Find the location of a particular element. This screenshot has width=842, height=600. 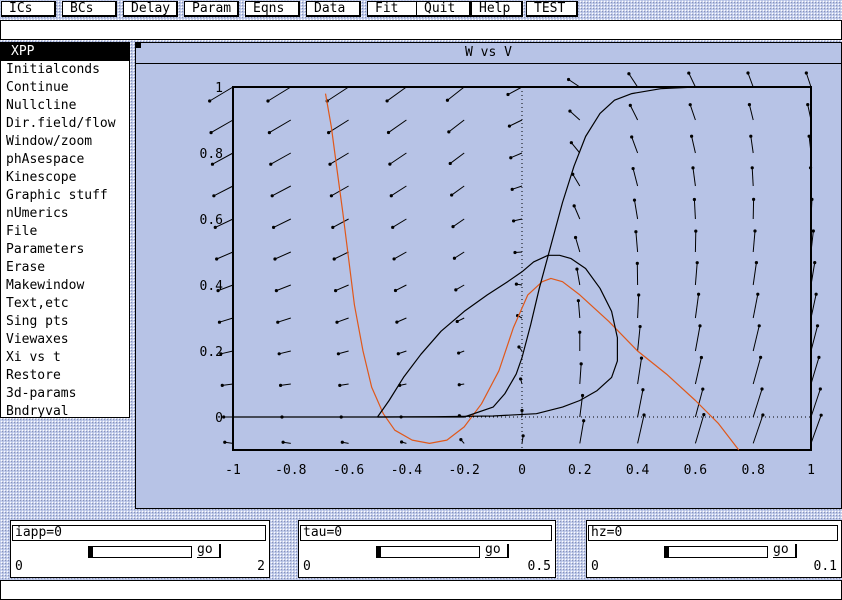

slider-iapp: iapp=0 go 0 2 is located at coordinates (140, 549).